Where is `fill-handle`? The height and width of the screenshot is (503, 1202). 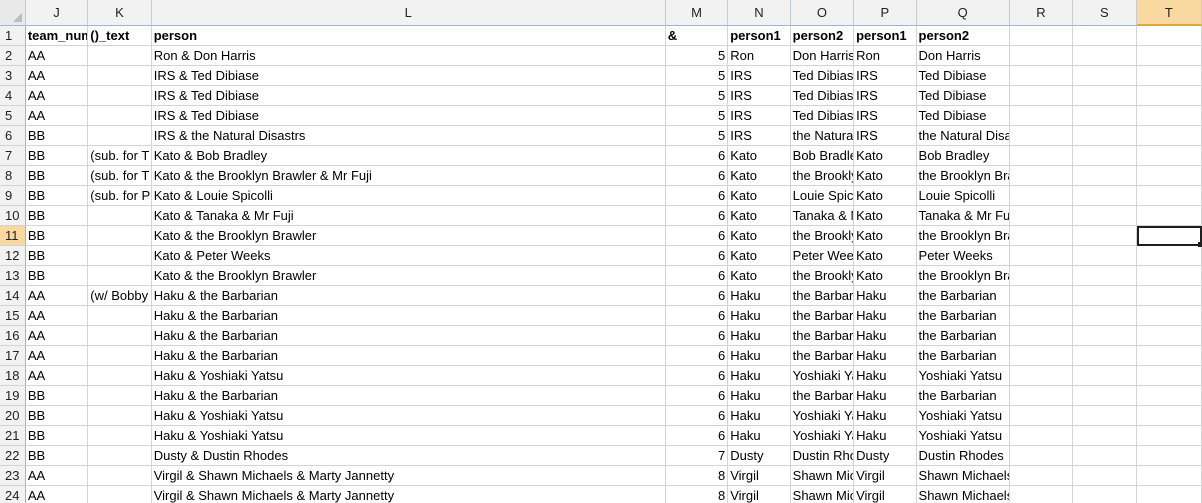 fill-handle is located at coordinates (1199, 244).